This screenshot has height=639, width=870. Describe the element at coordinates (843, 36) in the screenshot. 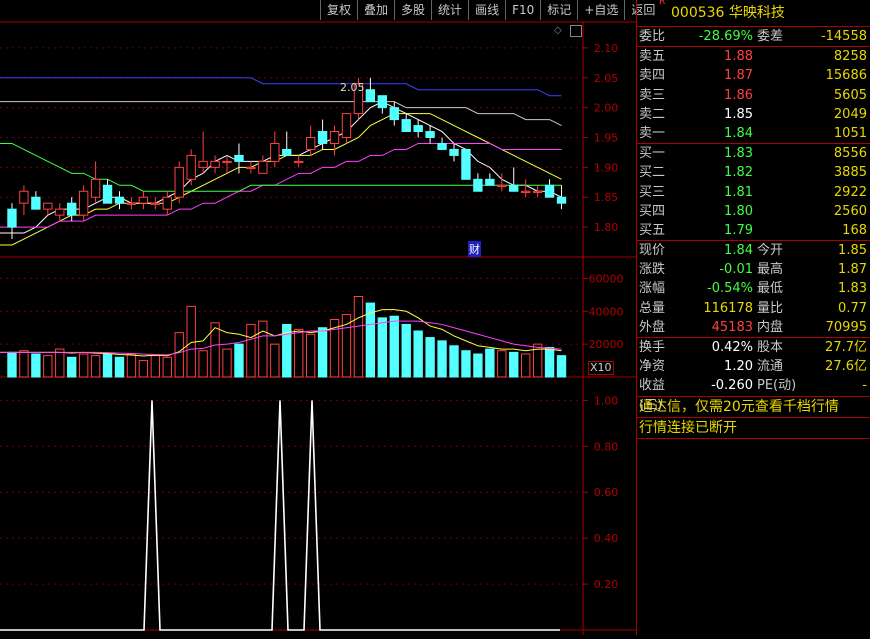

I see `weicha-value: -14558` at that location.